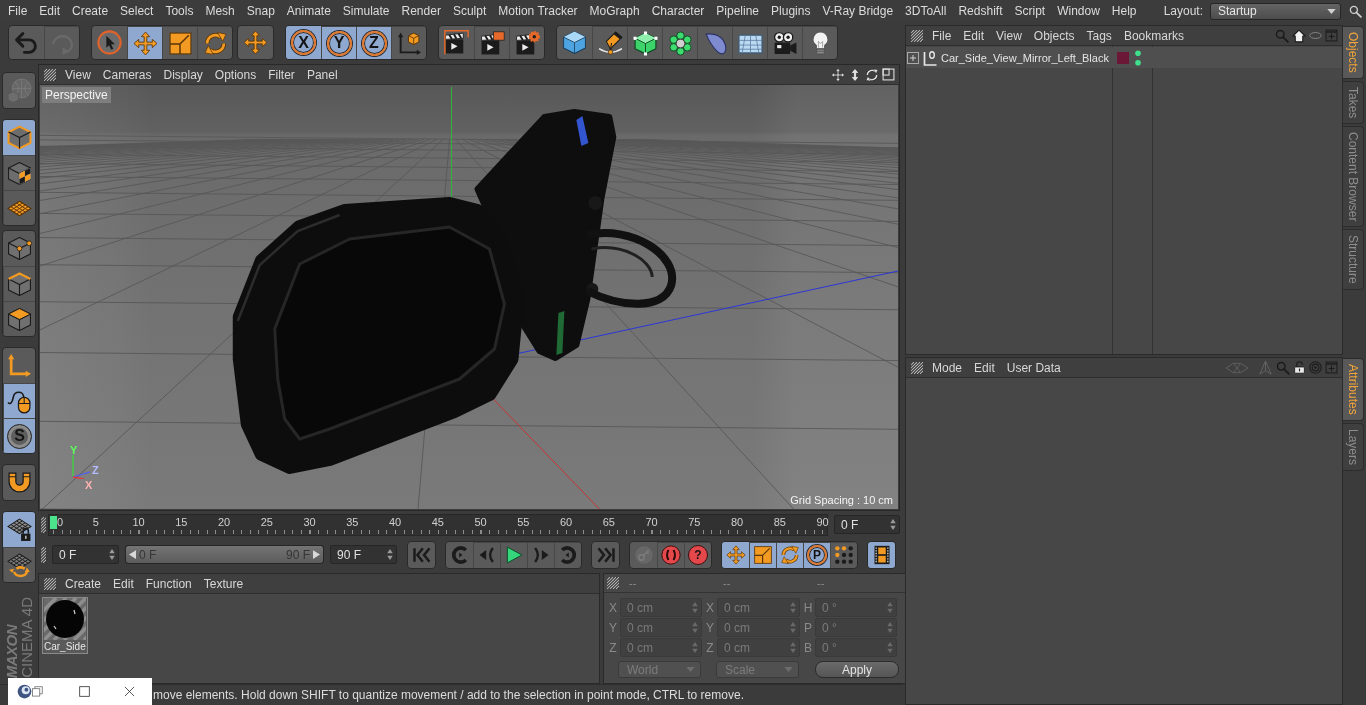 The width and height of the screenshot is (1366, 705). What do you see at coordinates (123, 583) in the screenshot?
I see `material-menu-item: Edit` at bounding box center [123, 583].